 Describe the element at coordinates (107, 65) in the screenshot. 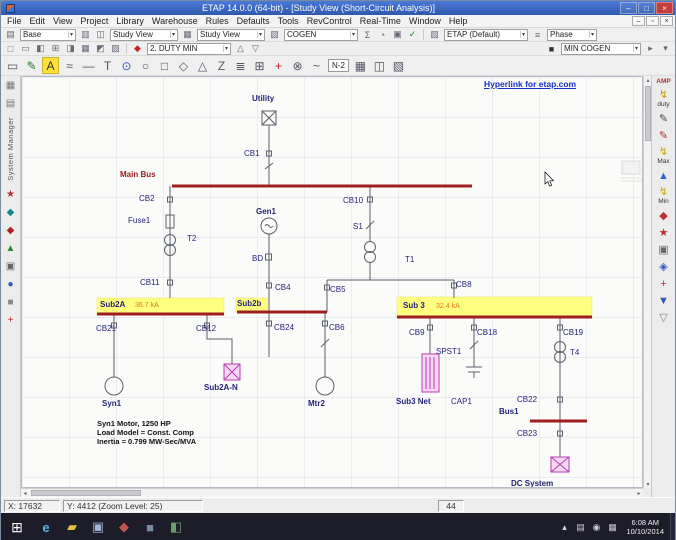

I see `text-tool-icon: T` at that location.